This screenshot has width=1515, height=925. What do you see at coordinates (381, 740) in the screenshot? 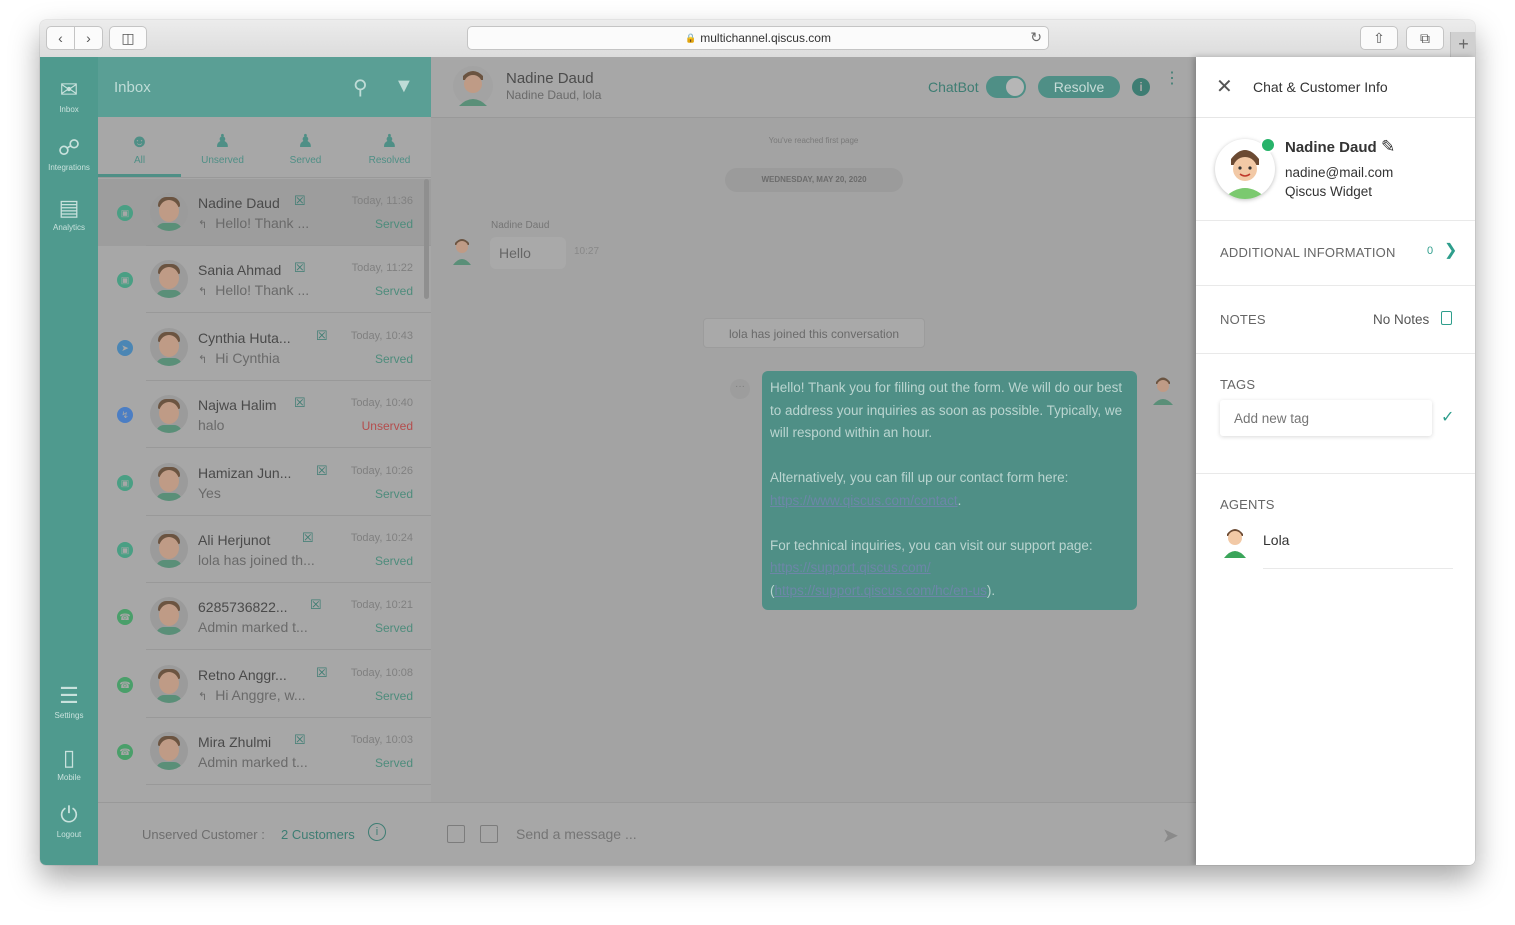
I see `conversation-time: Today, 10:03` at bounding box center [381, 740].